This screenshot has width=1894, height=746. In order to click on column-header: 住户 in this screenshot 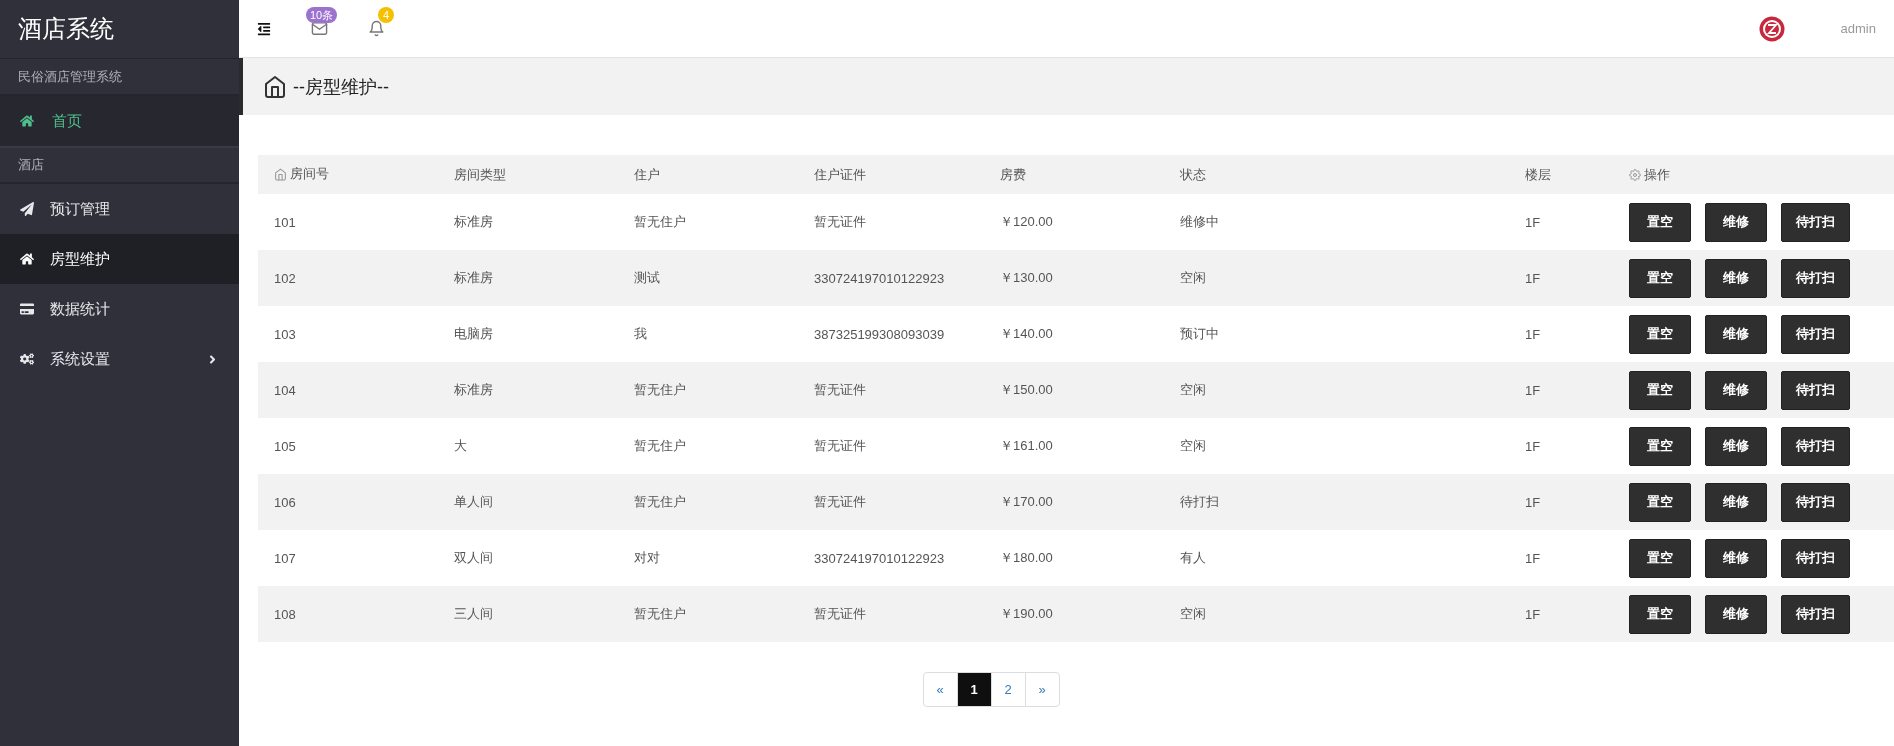, I will do `click(647, 174)`.